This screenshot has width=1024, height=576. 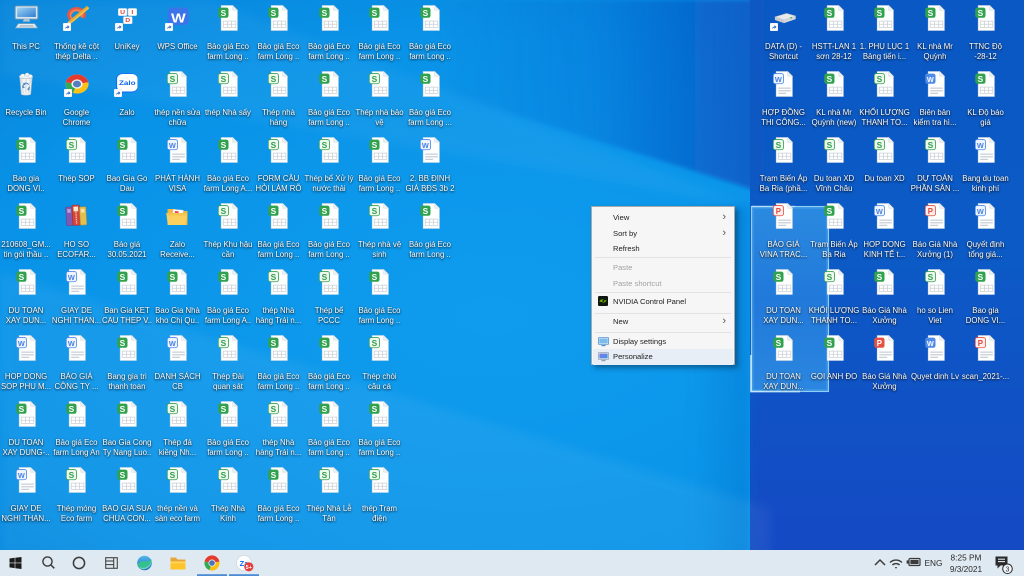 I want to click on svg-text: 3, so click(x=1008, y=569).